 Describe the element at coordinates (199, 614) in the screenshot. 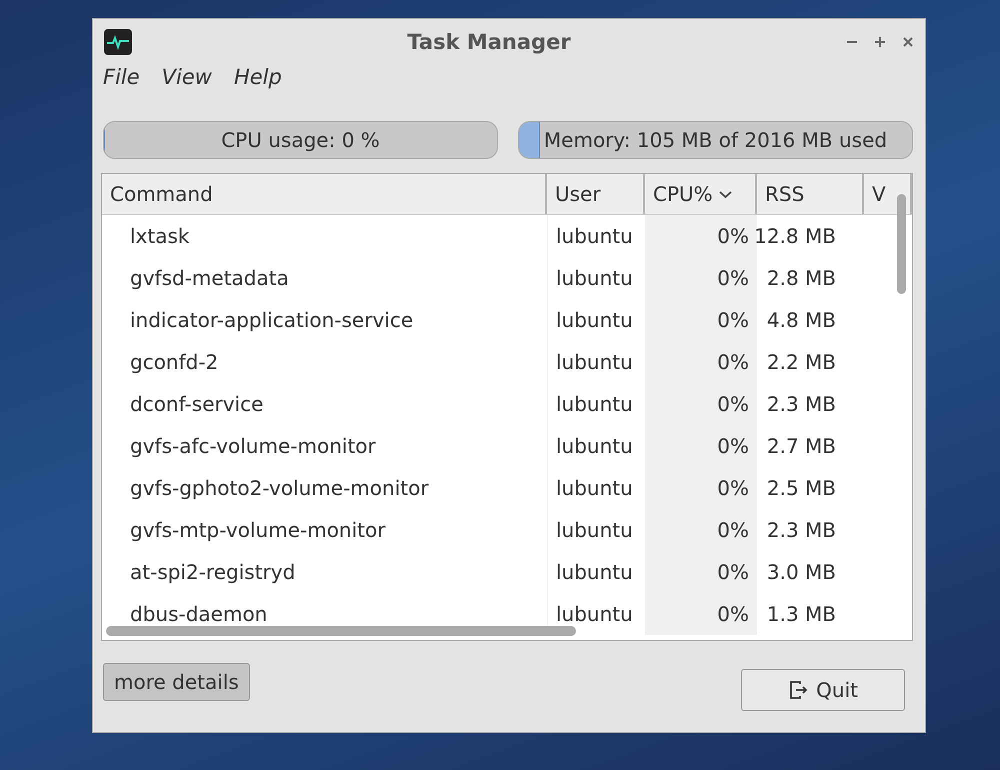

I see `command-cell: dbus-daemon` at that location.